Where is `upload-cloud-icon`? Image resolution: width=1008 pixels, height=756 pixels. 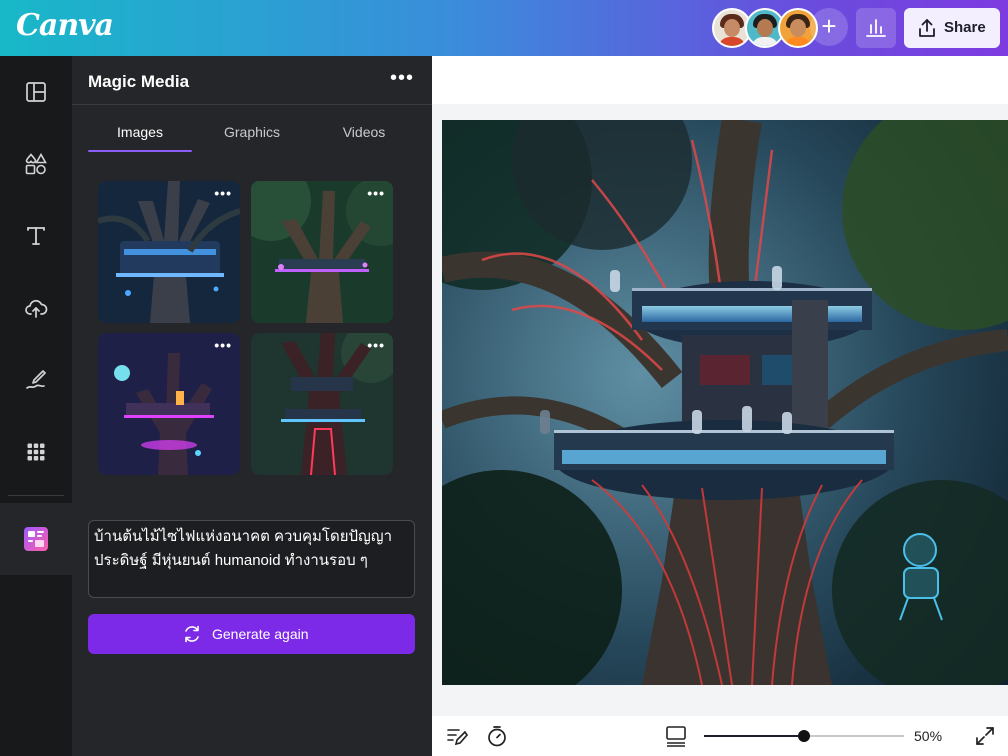 upload-cloud-icon is located at coordinates (36, 308).